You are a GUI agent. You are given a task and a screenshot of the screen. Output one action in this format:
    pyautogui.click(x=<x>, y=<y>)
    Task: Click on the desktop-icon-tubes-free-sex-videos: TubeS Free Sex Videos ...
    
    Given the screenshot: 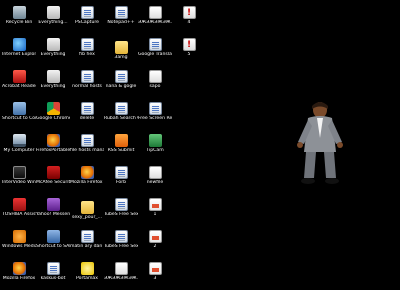 What is the action you would take?
    pyautogui.click(x=121, y=212)
    